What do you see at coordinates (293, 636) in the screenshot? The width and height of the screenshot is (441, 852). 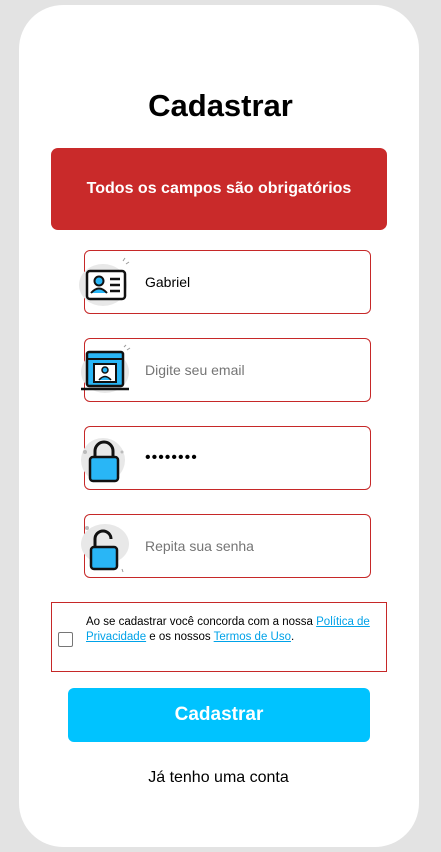 I see `terms-text-after: .` at bounding box center [293, 636].